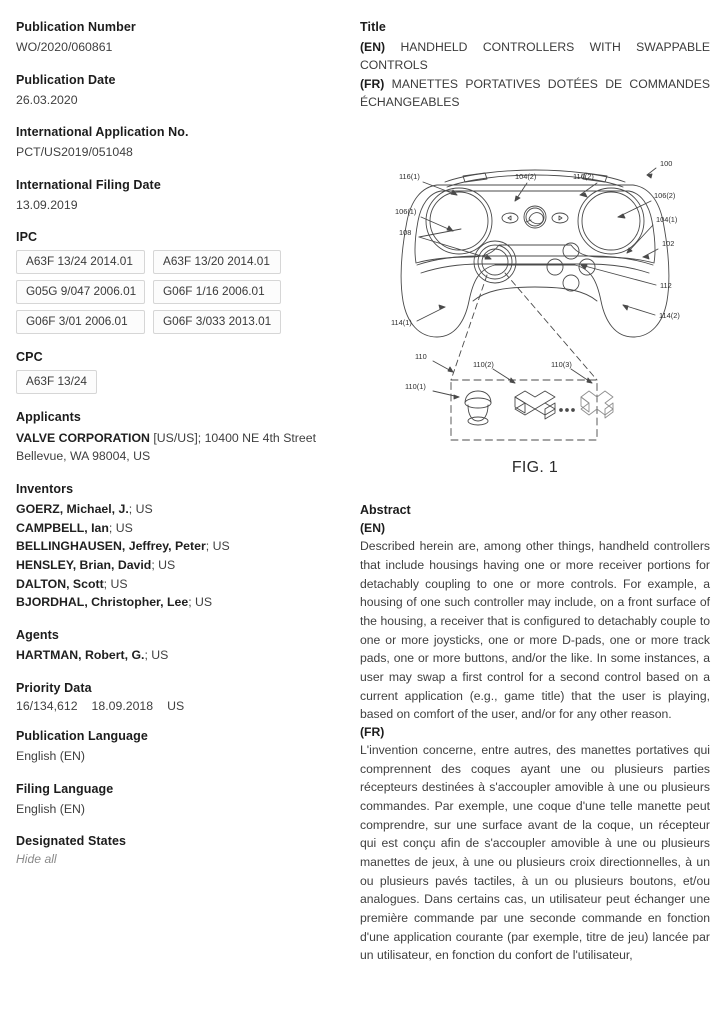 The image size is (712, 1024). What do you see at coordinates (483, 364) in the screenshot?
I see `numeral-110-2: 110(2)` at bounding box center [483, 364].